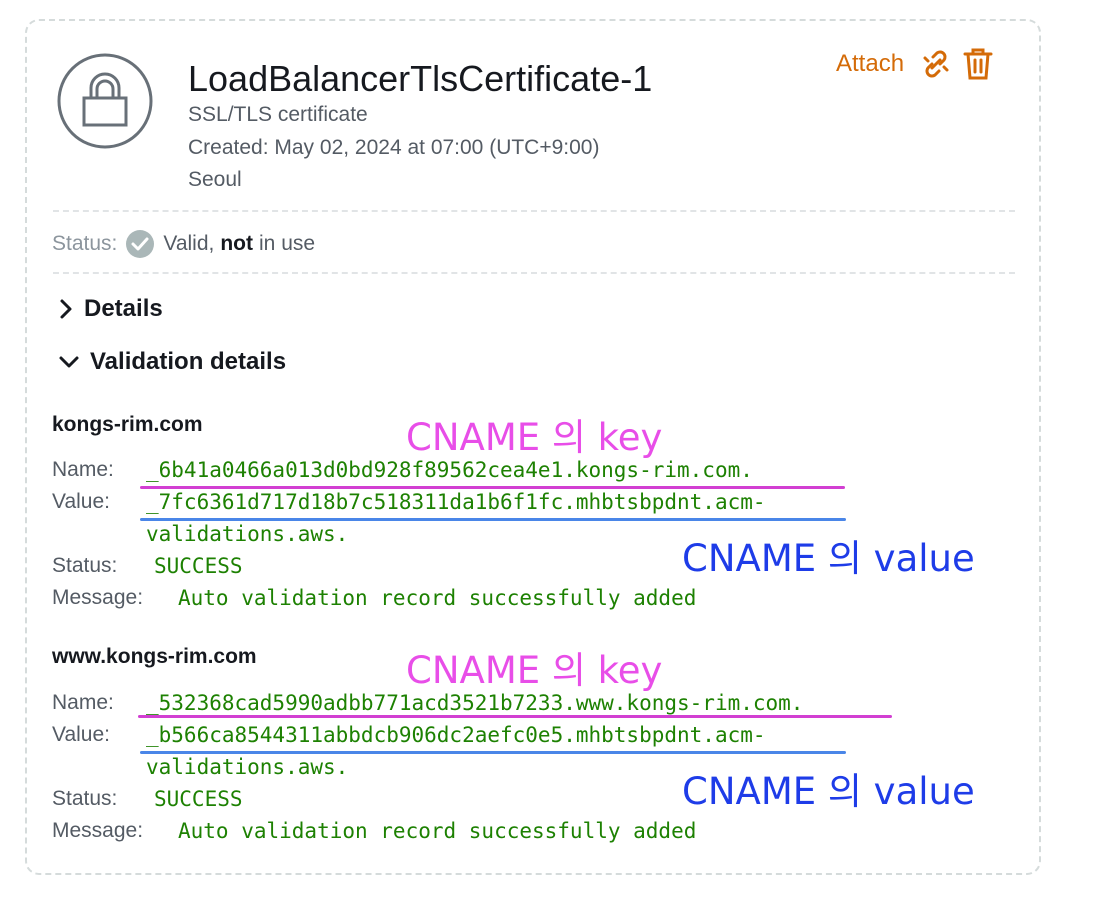  I want to click on card-actions: Attach, so click(919, 64).